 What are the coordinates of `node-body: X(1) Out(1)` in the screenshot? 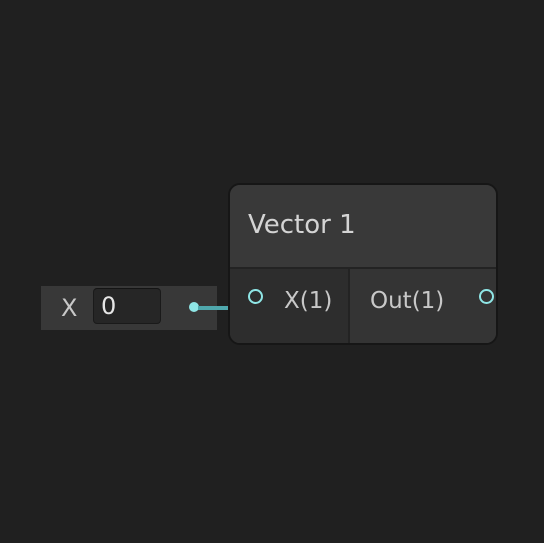 It's located at (363, 306).